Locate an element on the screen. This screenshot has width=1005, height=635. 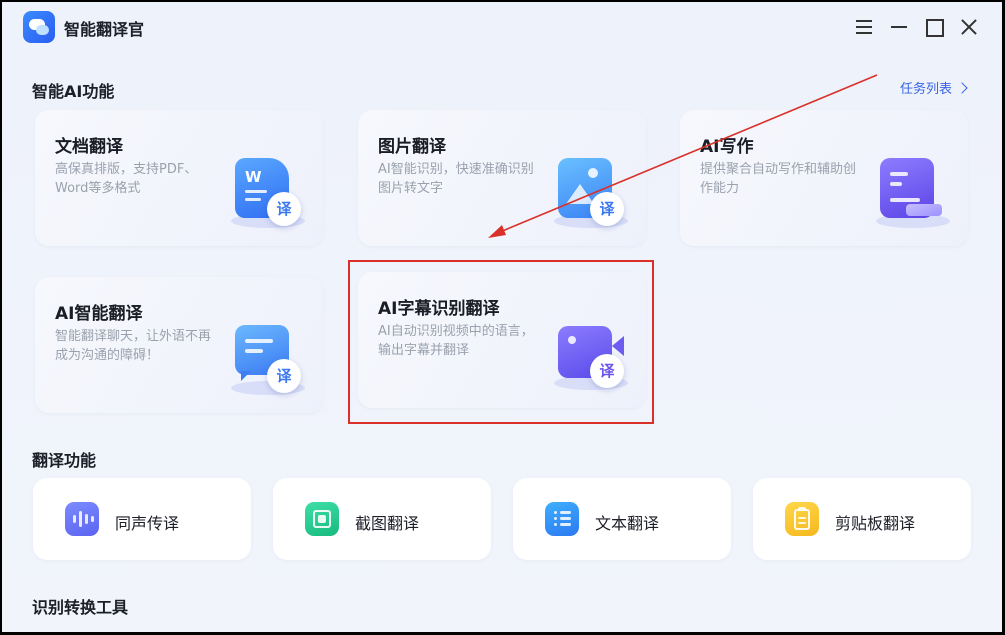
app-logo-icon is located at coordinates (39, 27).